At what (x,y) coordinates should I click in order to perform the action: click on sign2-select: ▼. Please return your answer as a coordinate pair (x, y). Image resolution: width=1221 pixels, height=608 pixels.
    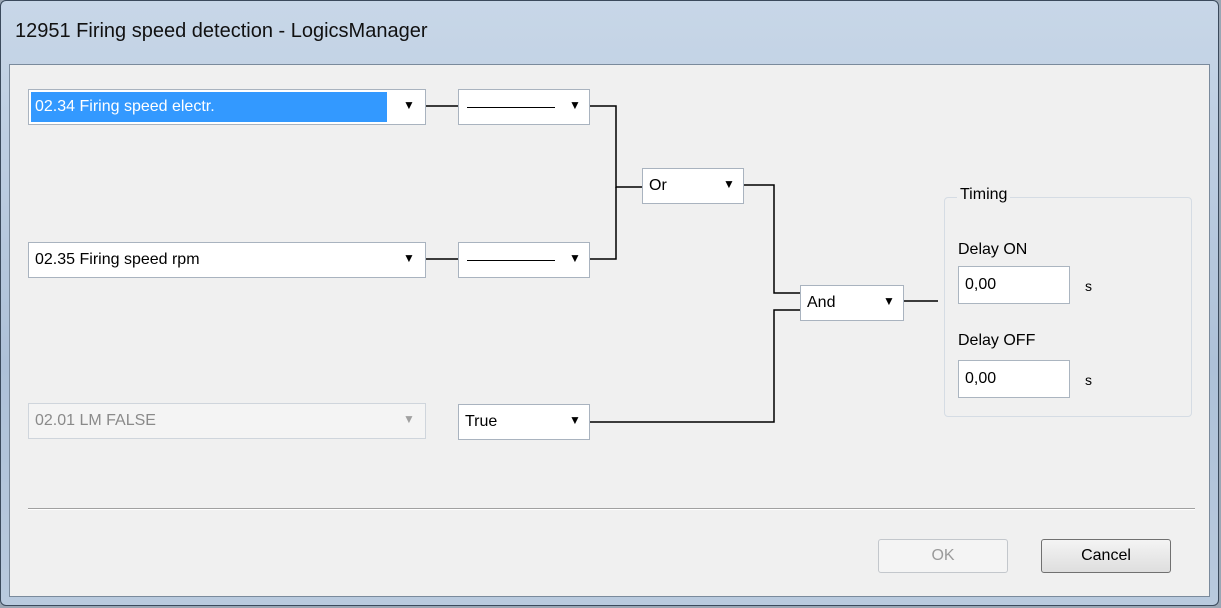
    Looking at the image, I should click on (524, 260).